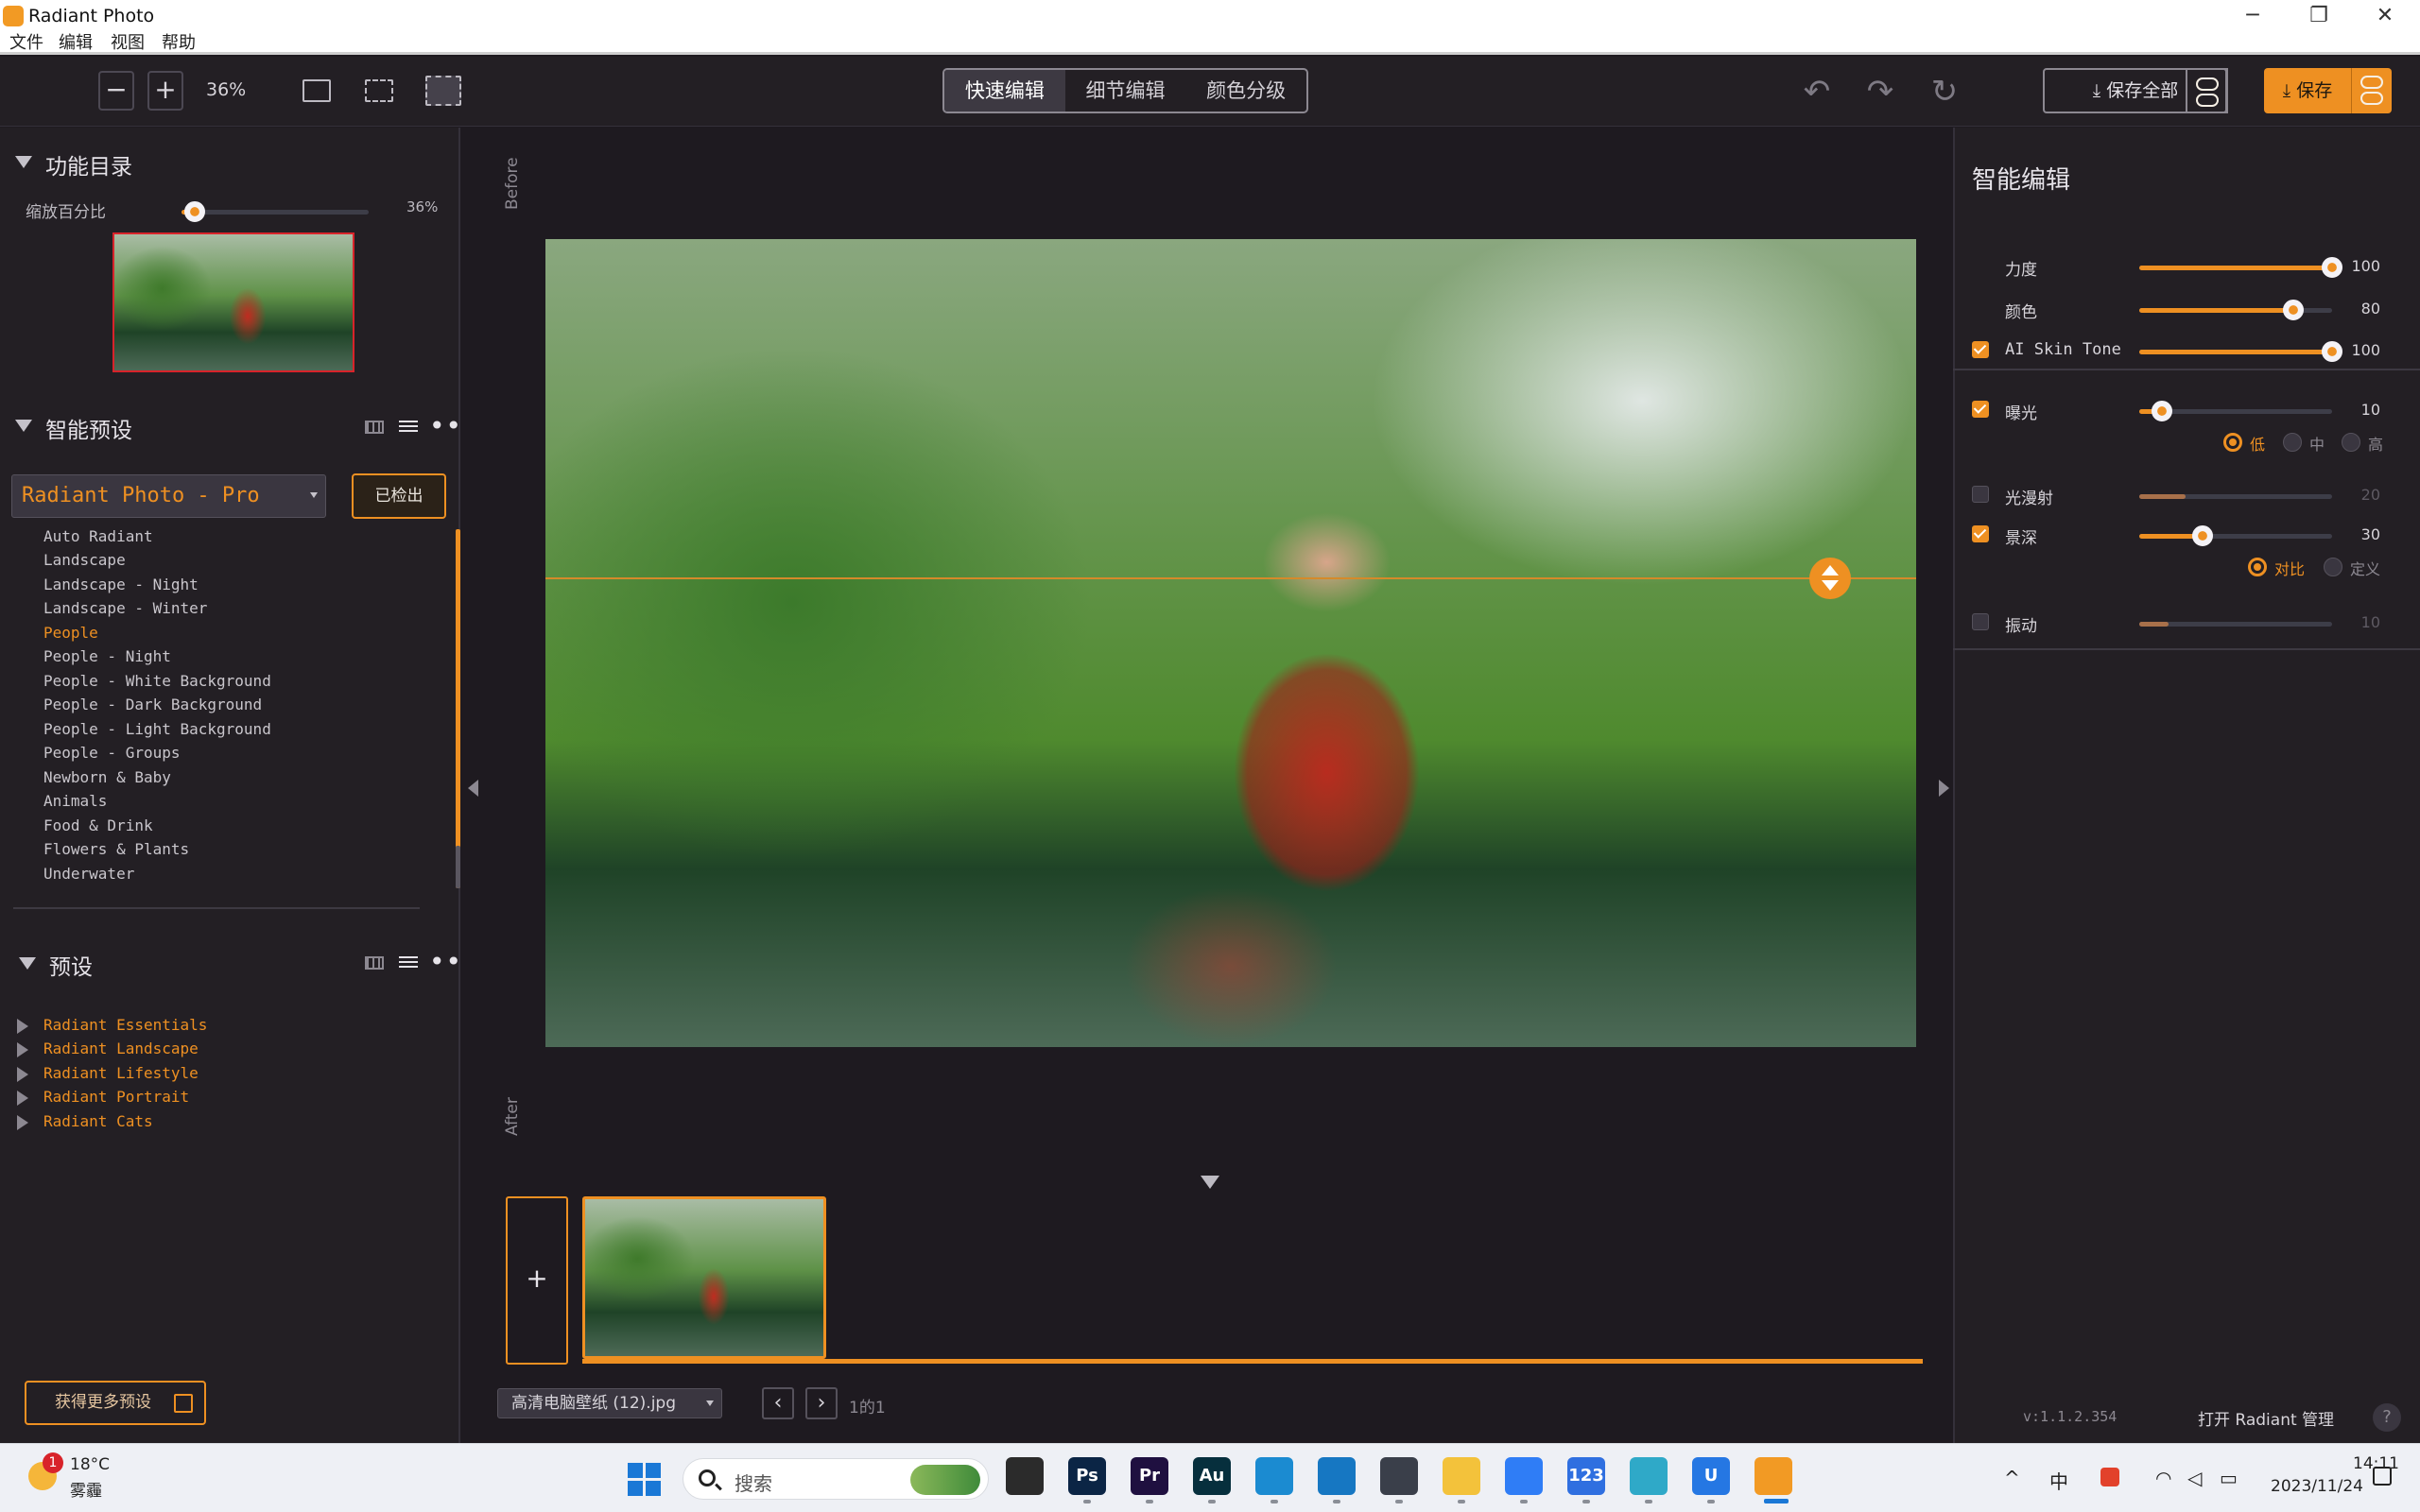  I want to click on preset-item: Landscape - Winter, so click(125, 608).